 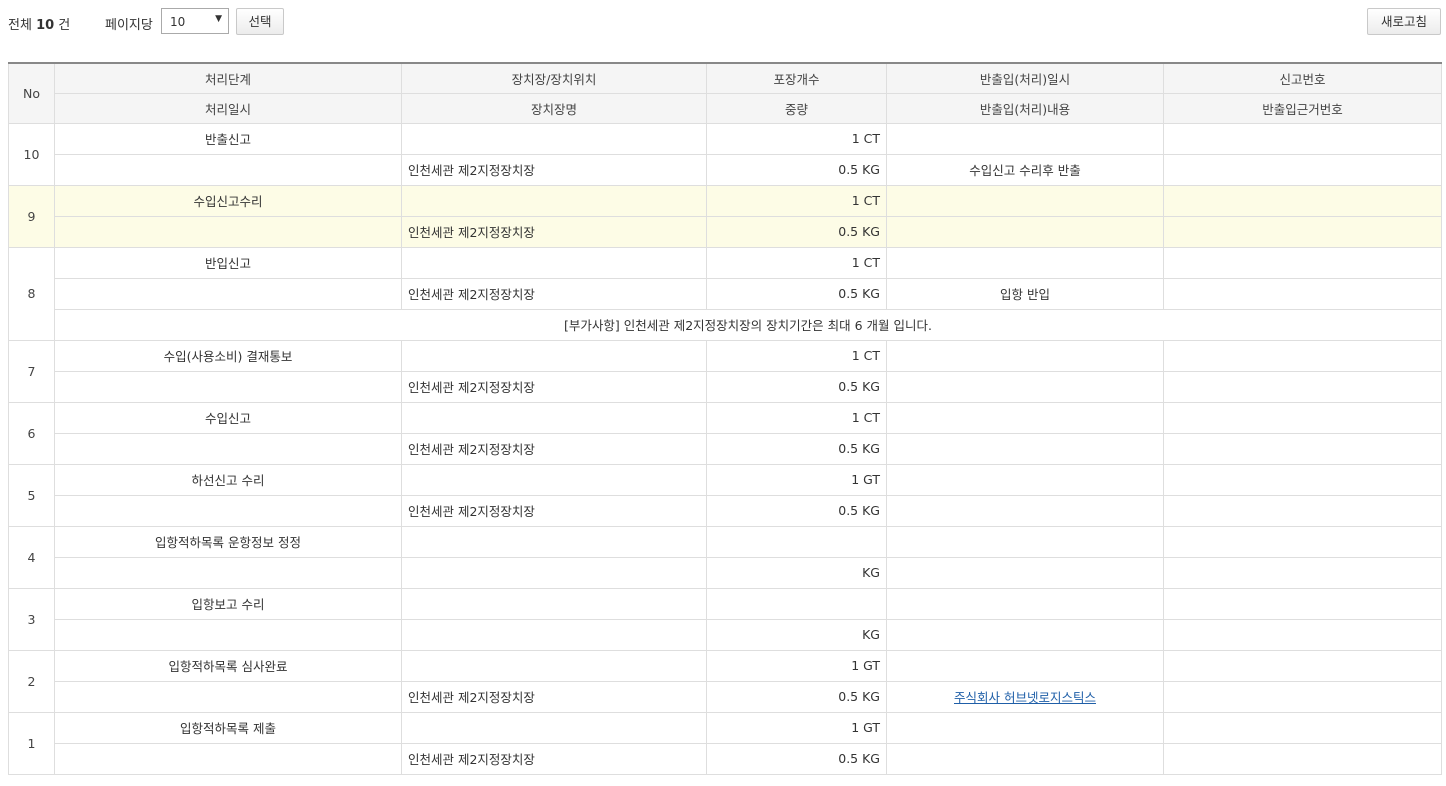 I want to click on header-weight: 중량, so click(x=796, y=108).